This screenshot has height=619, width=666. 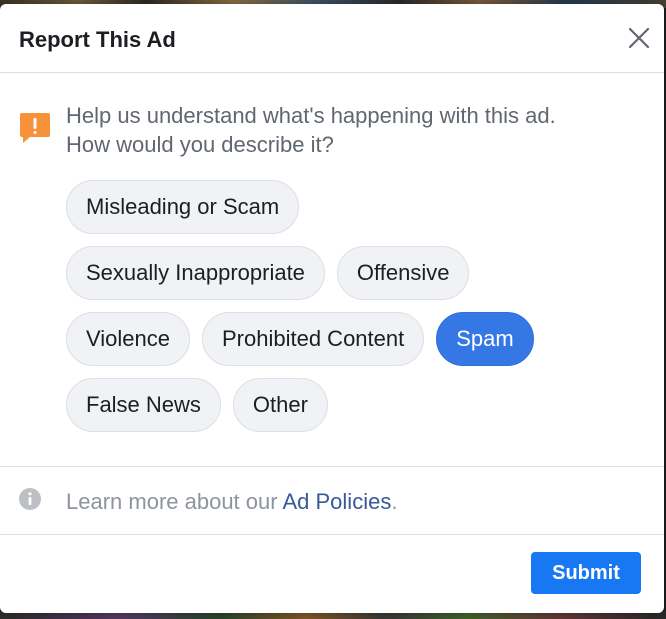 What do you see at coordinates (332, 38) in the screenshot?
I see `dialog-header: Report This Ad` at bounding box center [332, 38].